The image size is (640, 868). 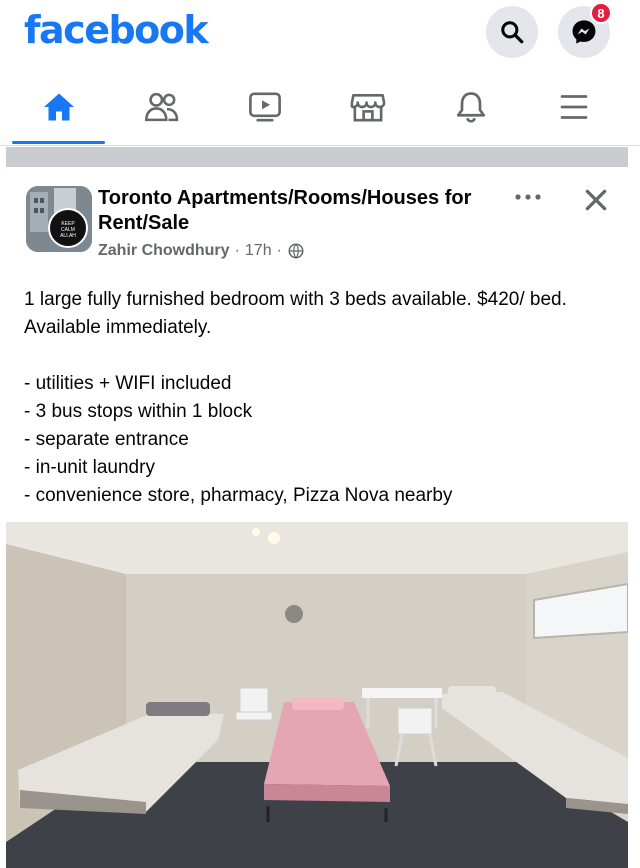 I want to click on top-bar: facebook 8, so click(x=320, y=35).